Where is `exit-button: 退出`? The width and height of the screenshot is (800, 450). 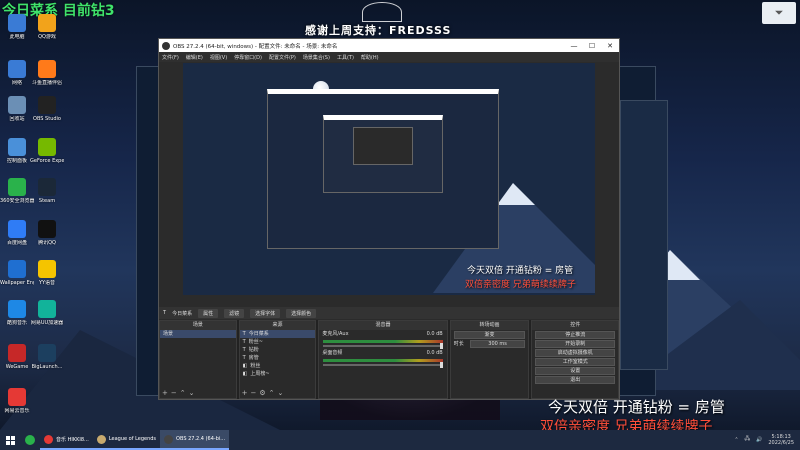 exit-button: 退出 is located at coordinates (575, 380).